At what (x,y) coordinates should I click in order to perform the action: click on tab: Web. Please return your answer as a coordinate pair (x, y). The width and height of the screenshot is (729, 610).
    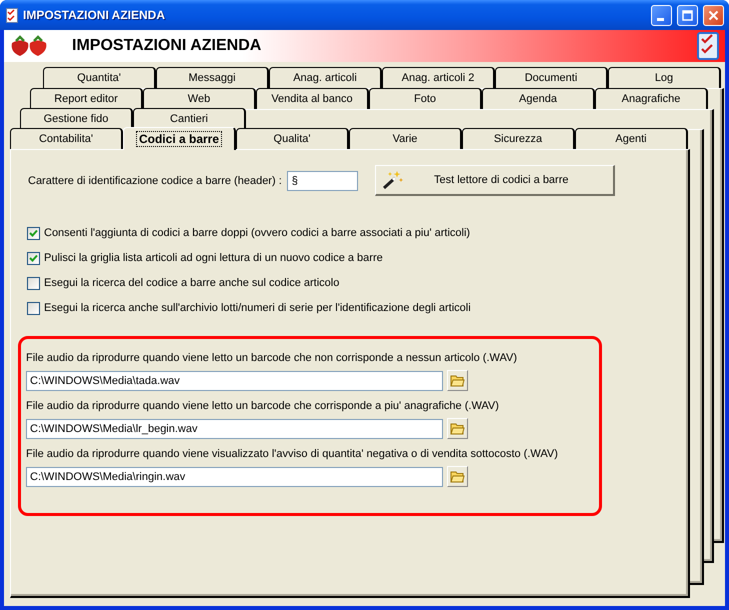
    Looking at the image, I should click on (199, 98).